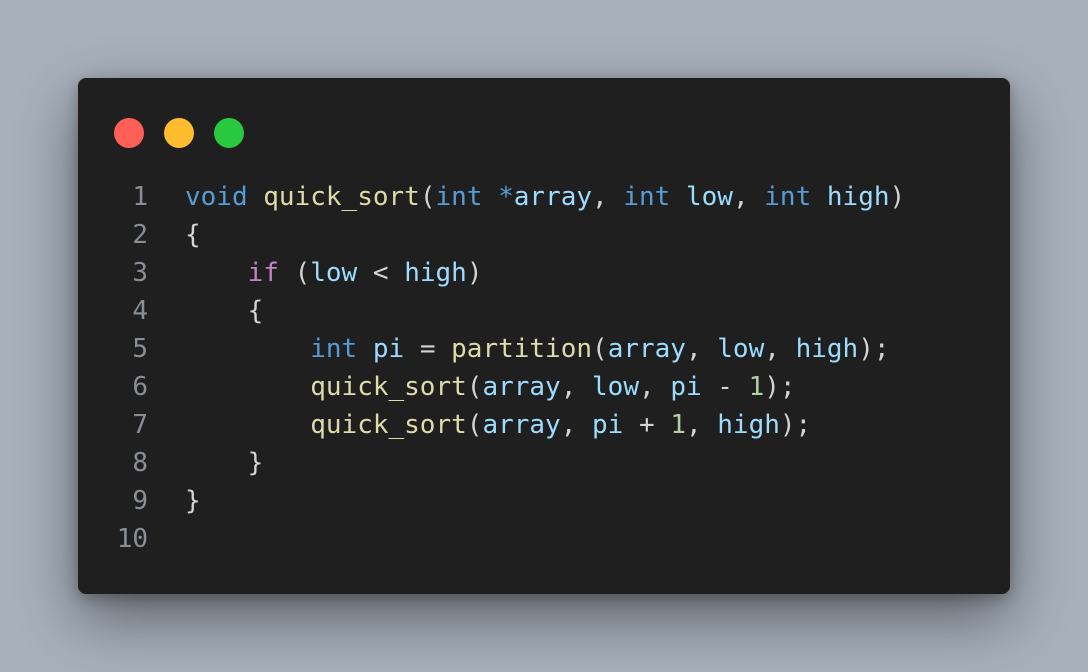 This screenshot has width=1088, height=672. I want to click on line-number: 6, so click(140, 387).